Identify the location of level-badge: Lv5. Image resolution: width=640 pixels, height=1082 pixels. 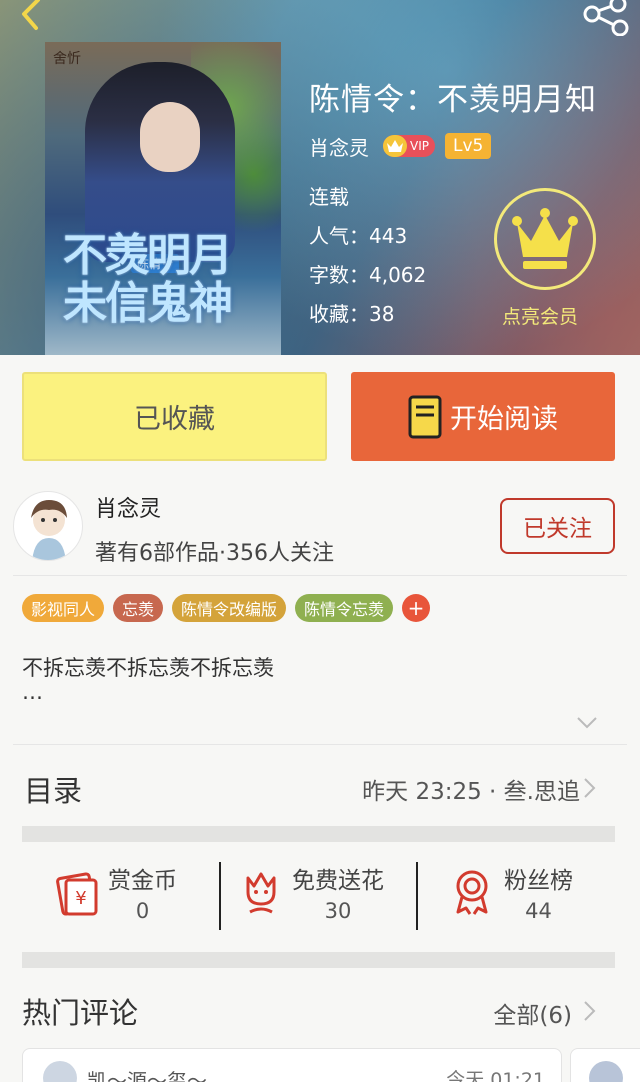
(468, 146).